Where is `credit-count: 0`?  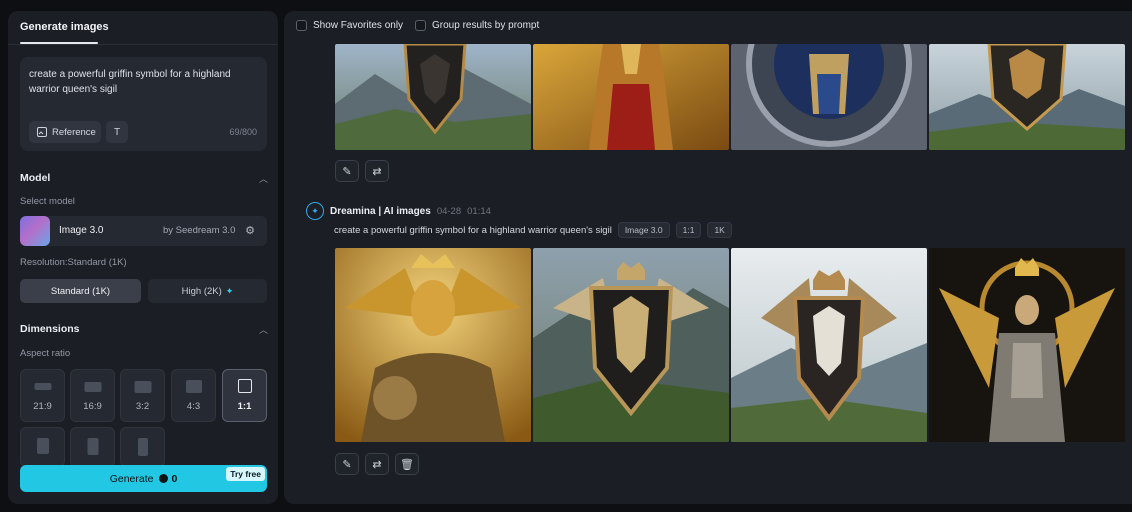
credit-count: 0 is located at coordinates (174, 478).